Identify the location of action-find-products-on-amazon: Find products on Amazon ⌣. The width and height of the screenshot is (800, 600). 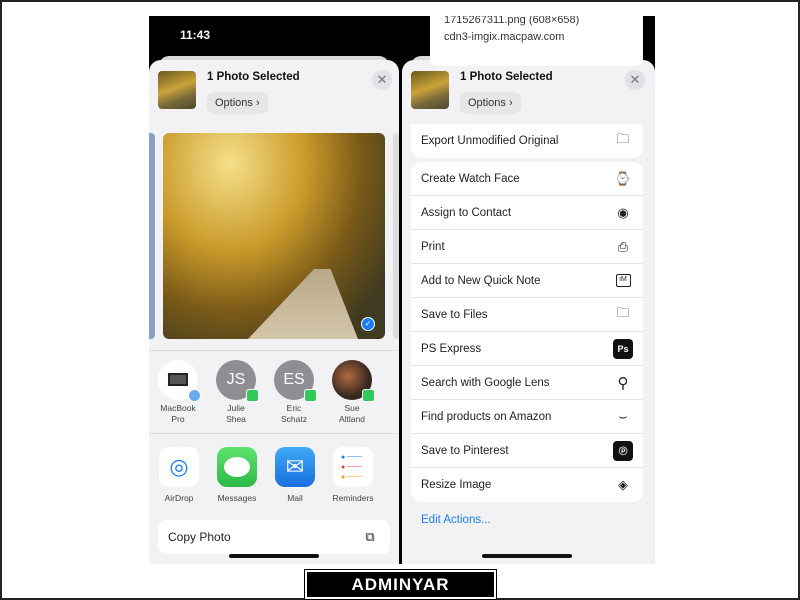
(527, 417).